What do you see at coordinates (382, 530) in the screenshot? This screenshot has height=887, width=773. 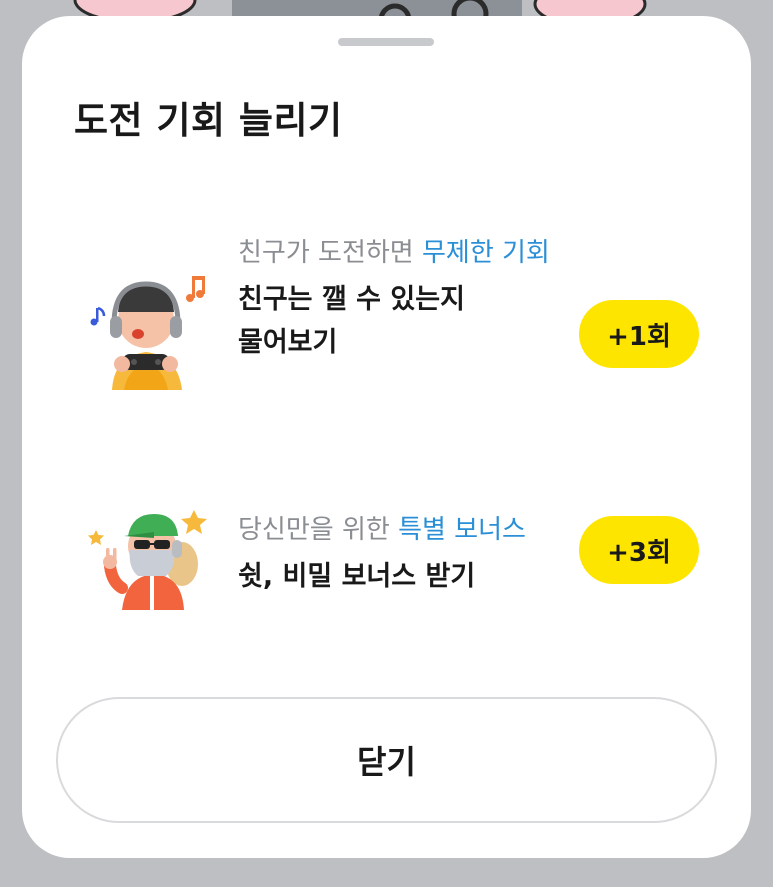 I see `reward-subtitle: 당신만을 위한 특별 보너스` at bounding box center [382, 530].